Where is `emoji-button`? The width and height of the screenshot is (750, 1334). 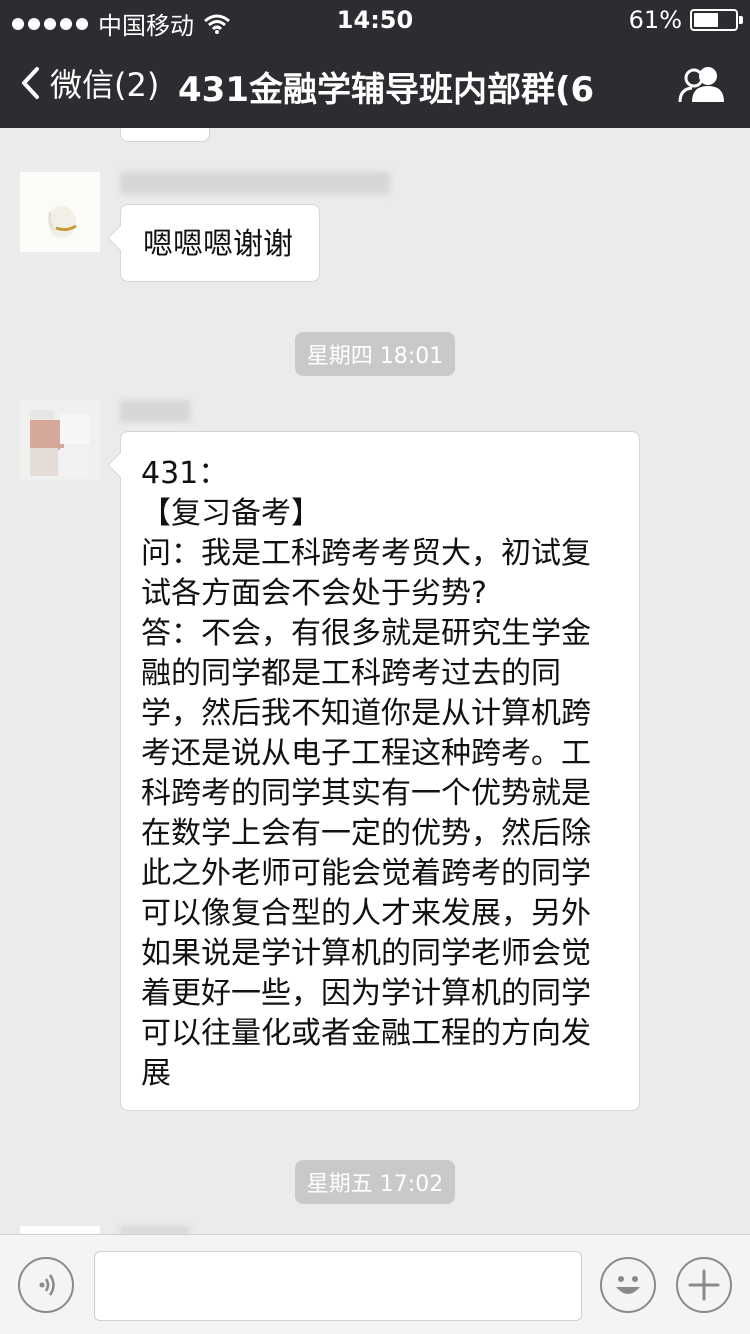
emoji-button is located at coordinates (628, 1285).